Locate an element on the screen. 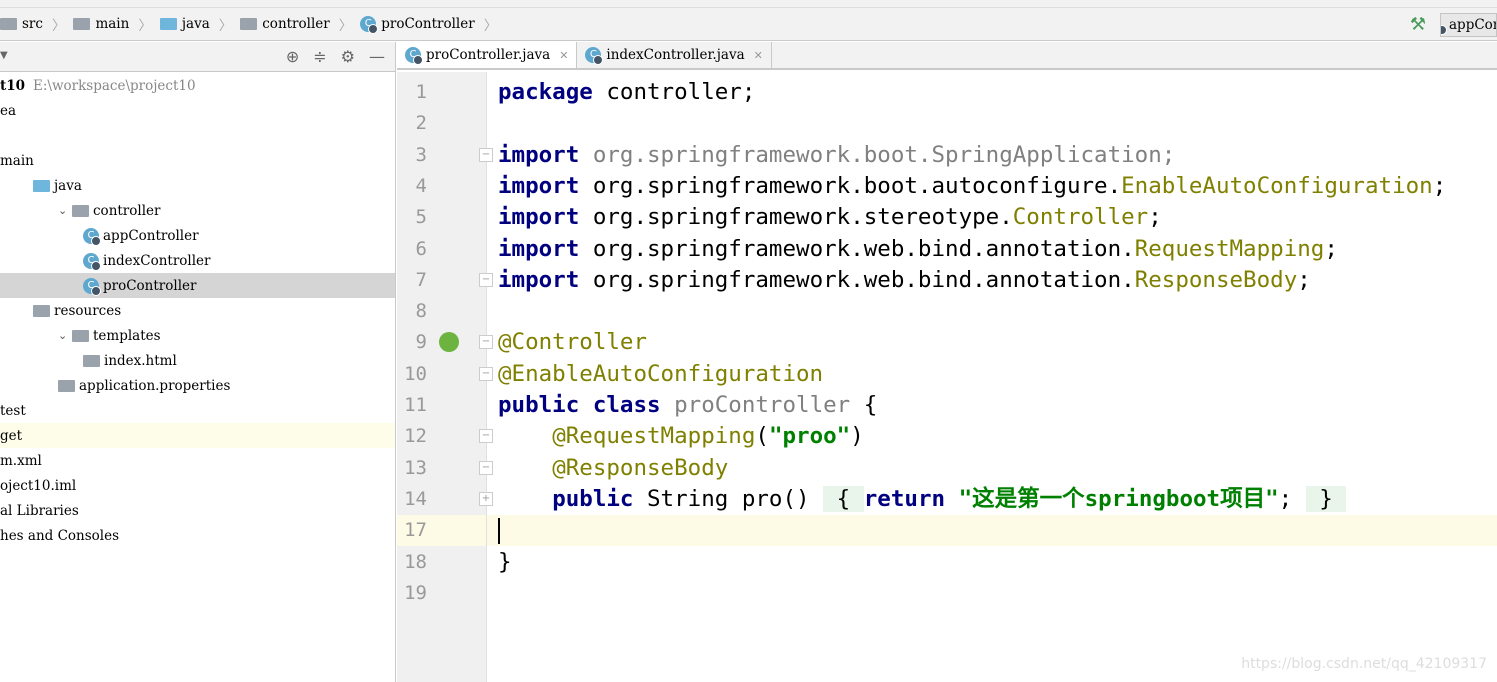  tree-item: get is located at coordinates (197, 435).